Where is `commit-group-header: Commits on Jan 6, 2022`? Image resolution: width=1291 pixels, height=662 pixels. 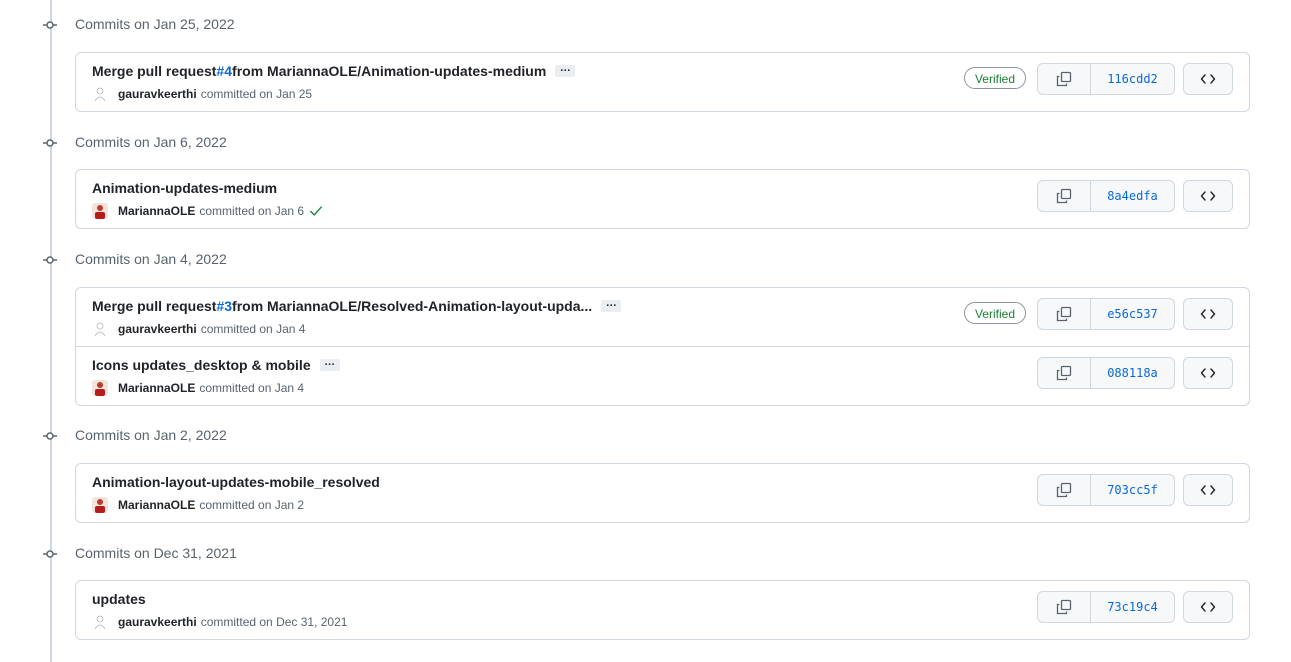
commit-group-header: Commits on Jan 6, 2022 is located at coordinates (300, 143).